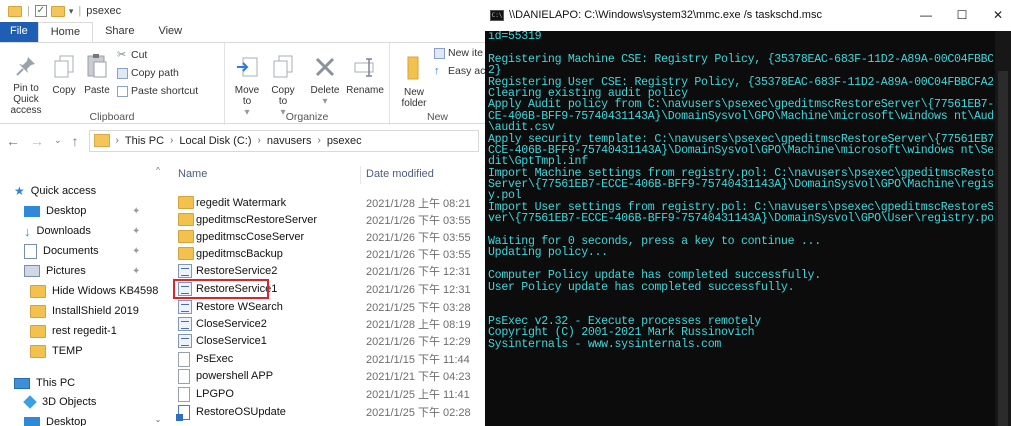 This screenshot has width=1011, height=426. I want to click on move-to-icon, so click(247, 67).